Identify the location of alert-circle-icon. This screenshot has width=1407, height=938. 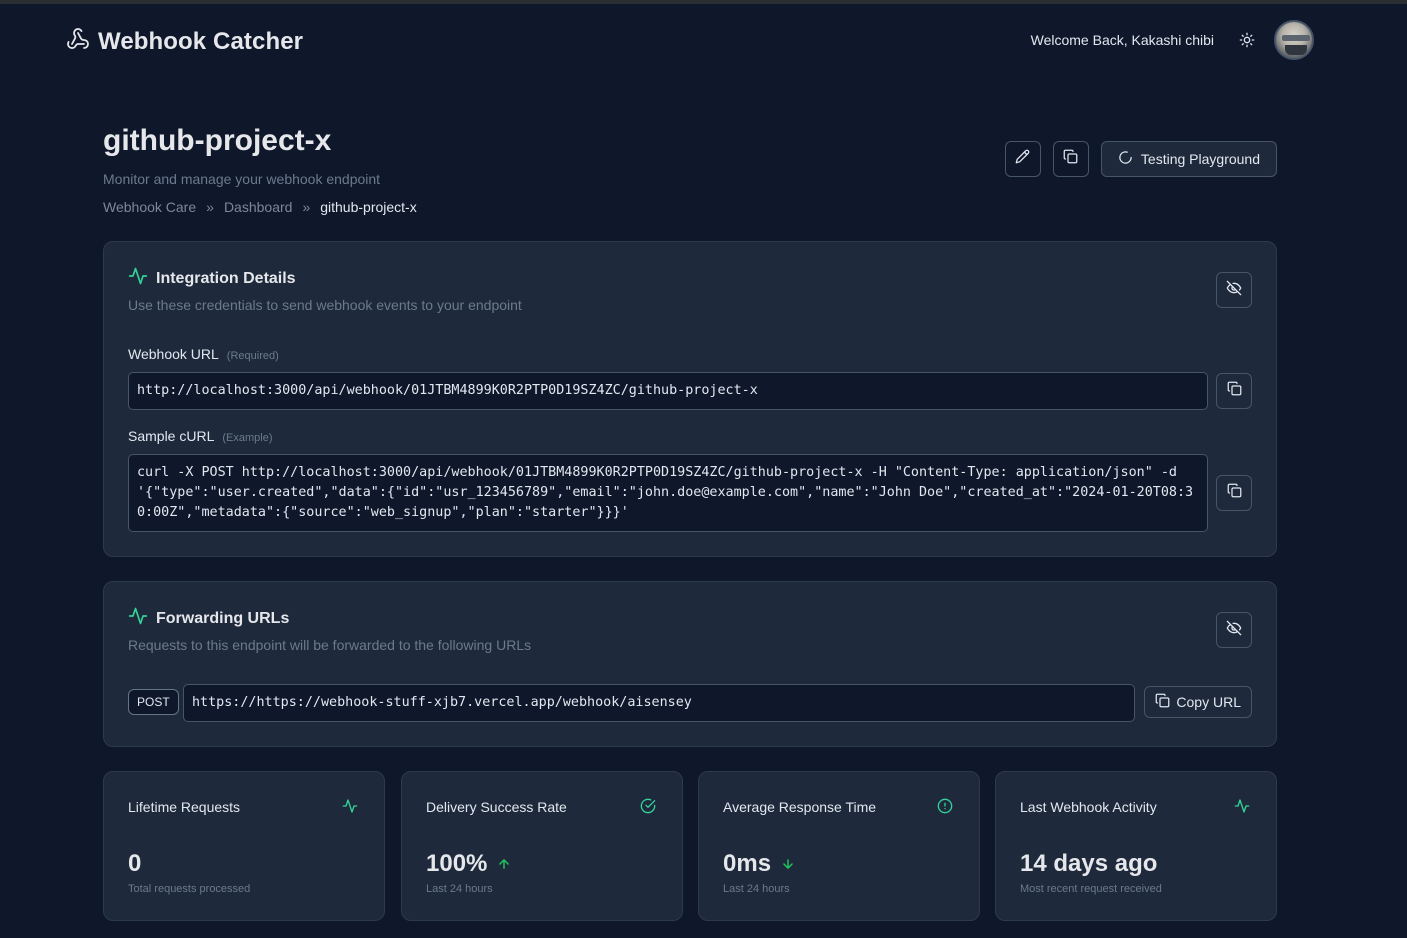
(946, 807).